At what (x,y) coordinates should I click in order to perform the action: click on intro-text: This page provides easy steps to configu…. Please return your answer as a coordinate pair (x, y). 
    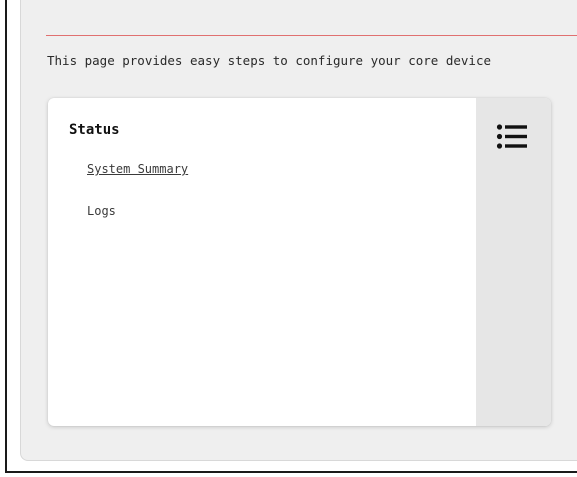
    Looking at the image, I should click on (269, 60).